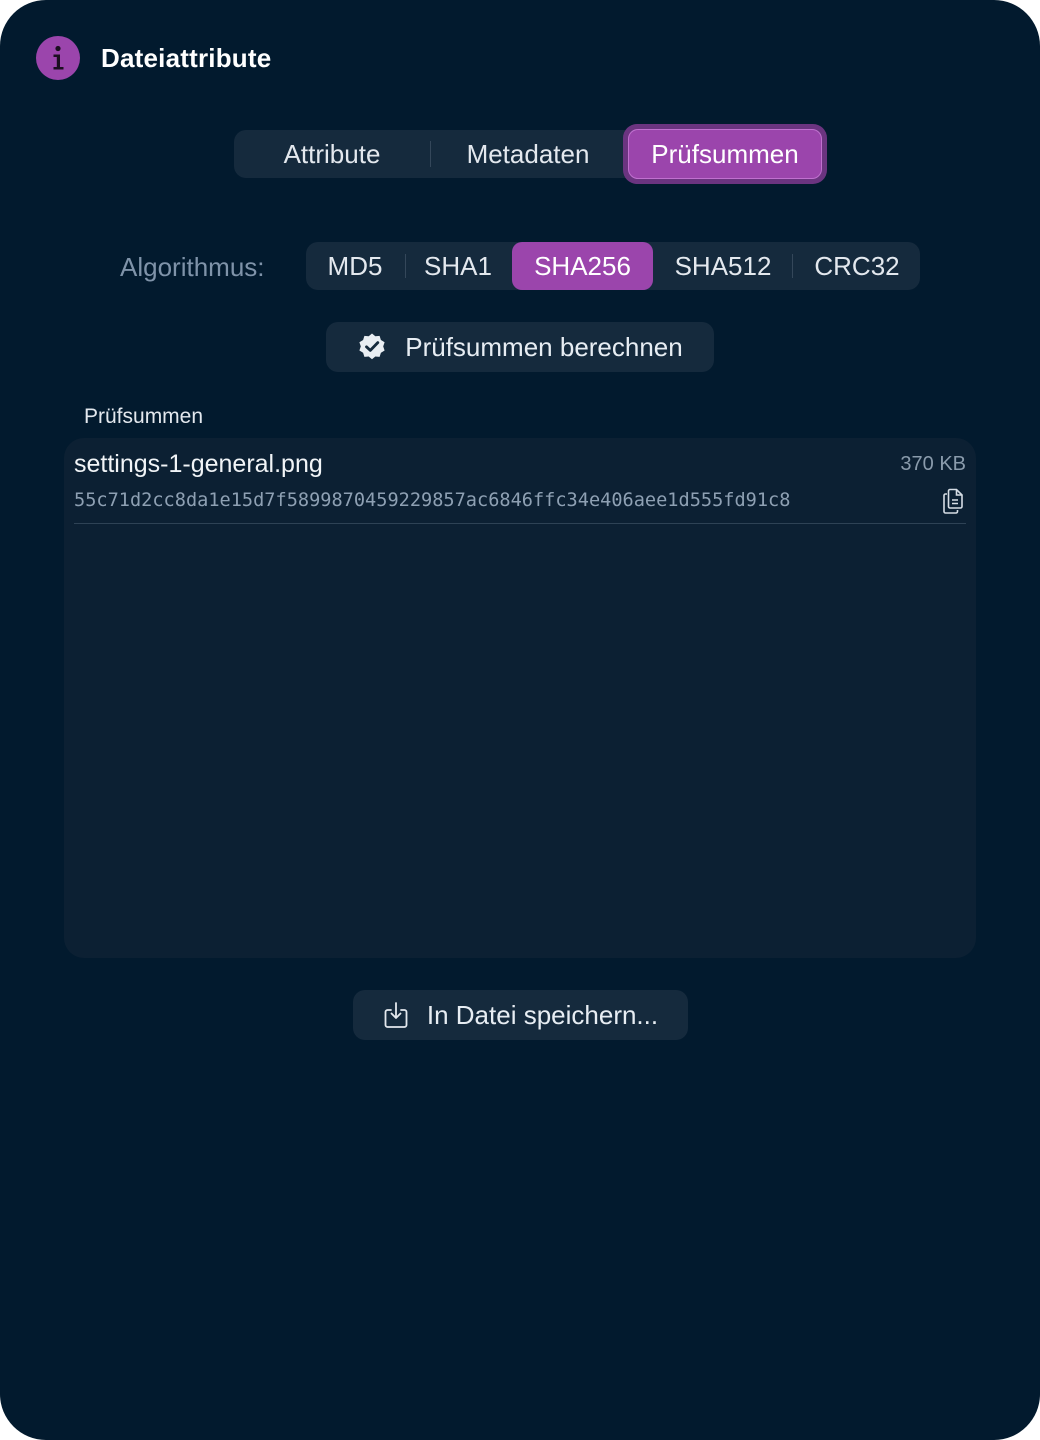 Image resolution: width=1040 pixels, height=1440 pixels. I want to click on algorithm-selector: MD5 SHA1 SHA256 SHA512 CRC32, so click(613, 266).